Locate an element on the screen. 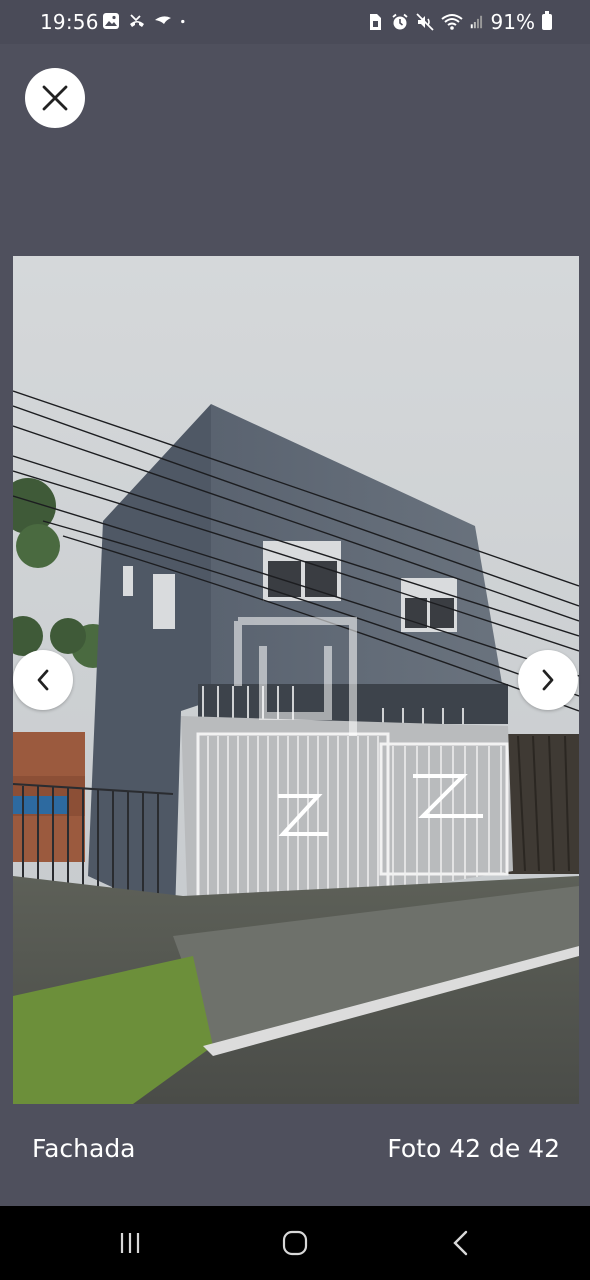 Image resolution: width=590 pixels, height=1280 pixels. alarm-icon is located at coordinates (399, 21).